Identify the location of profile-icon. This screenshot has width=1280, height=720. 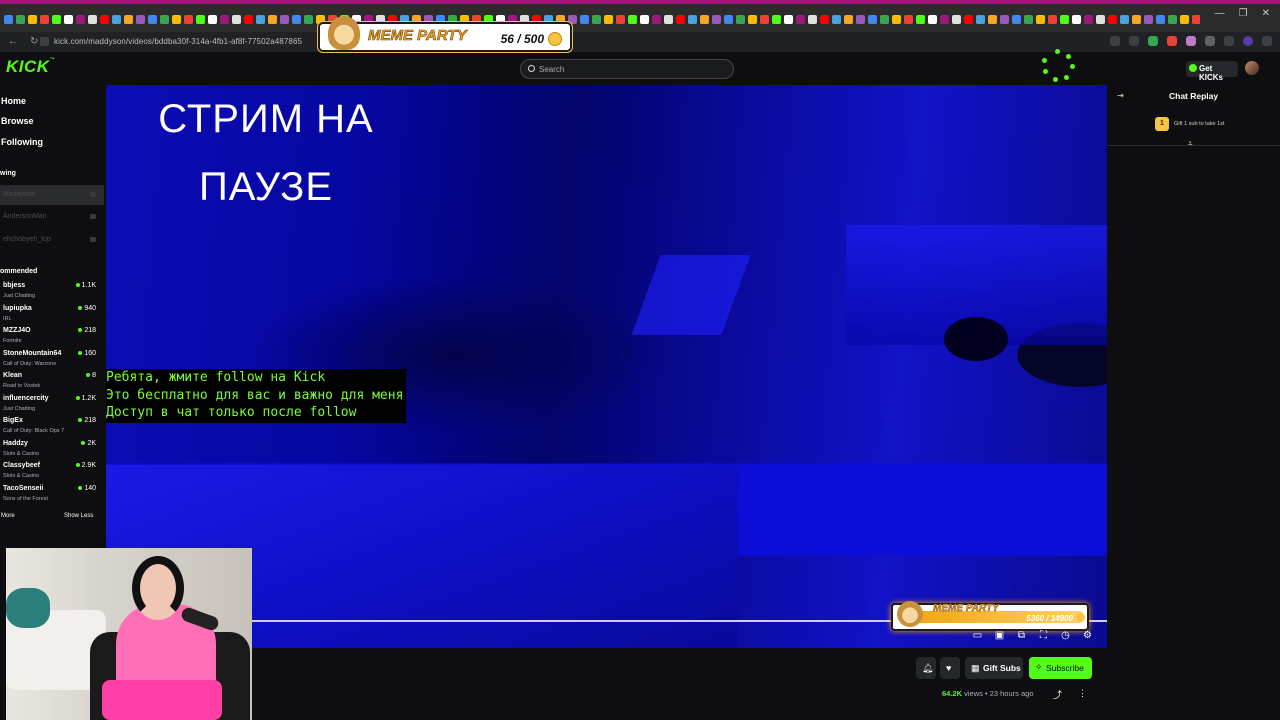
(1248, 41).